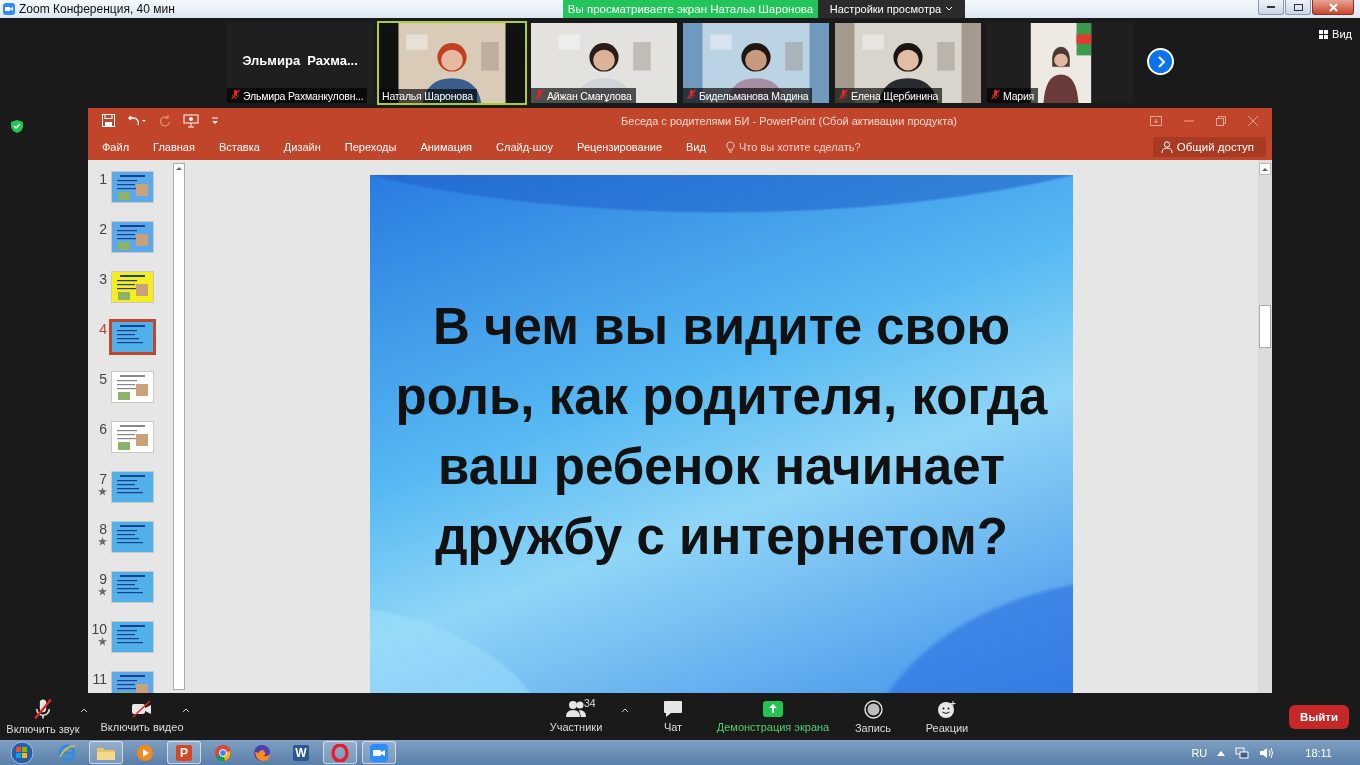 The image size is (1360, 765). What do you see at coordinates (191, 120) in the screenshot?
I see `presentation-icon` at bounding box center [191, 120].